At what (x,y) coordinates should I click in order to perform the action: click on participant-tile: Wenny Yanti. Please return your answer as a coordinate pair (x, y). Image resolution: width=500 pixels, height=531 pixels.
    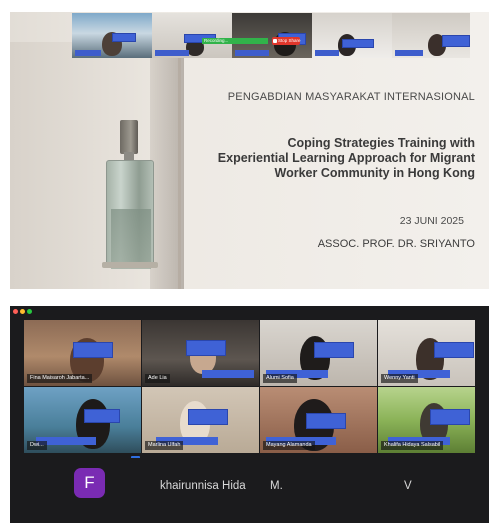
    Looking at the image, I should click on (426, 353).